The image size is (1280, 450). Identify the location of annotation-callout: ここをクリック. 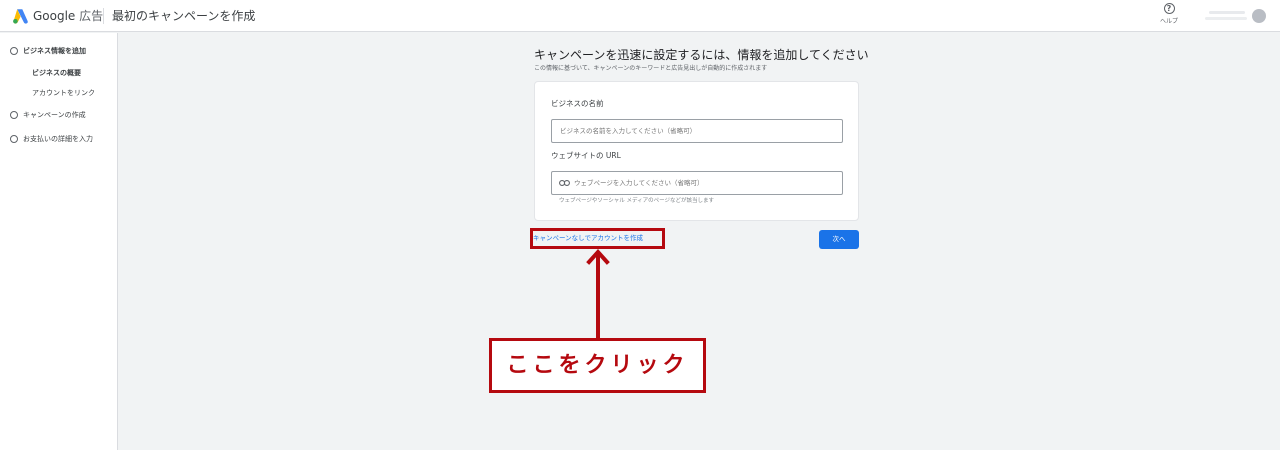
(597, 365).